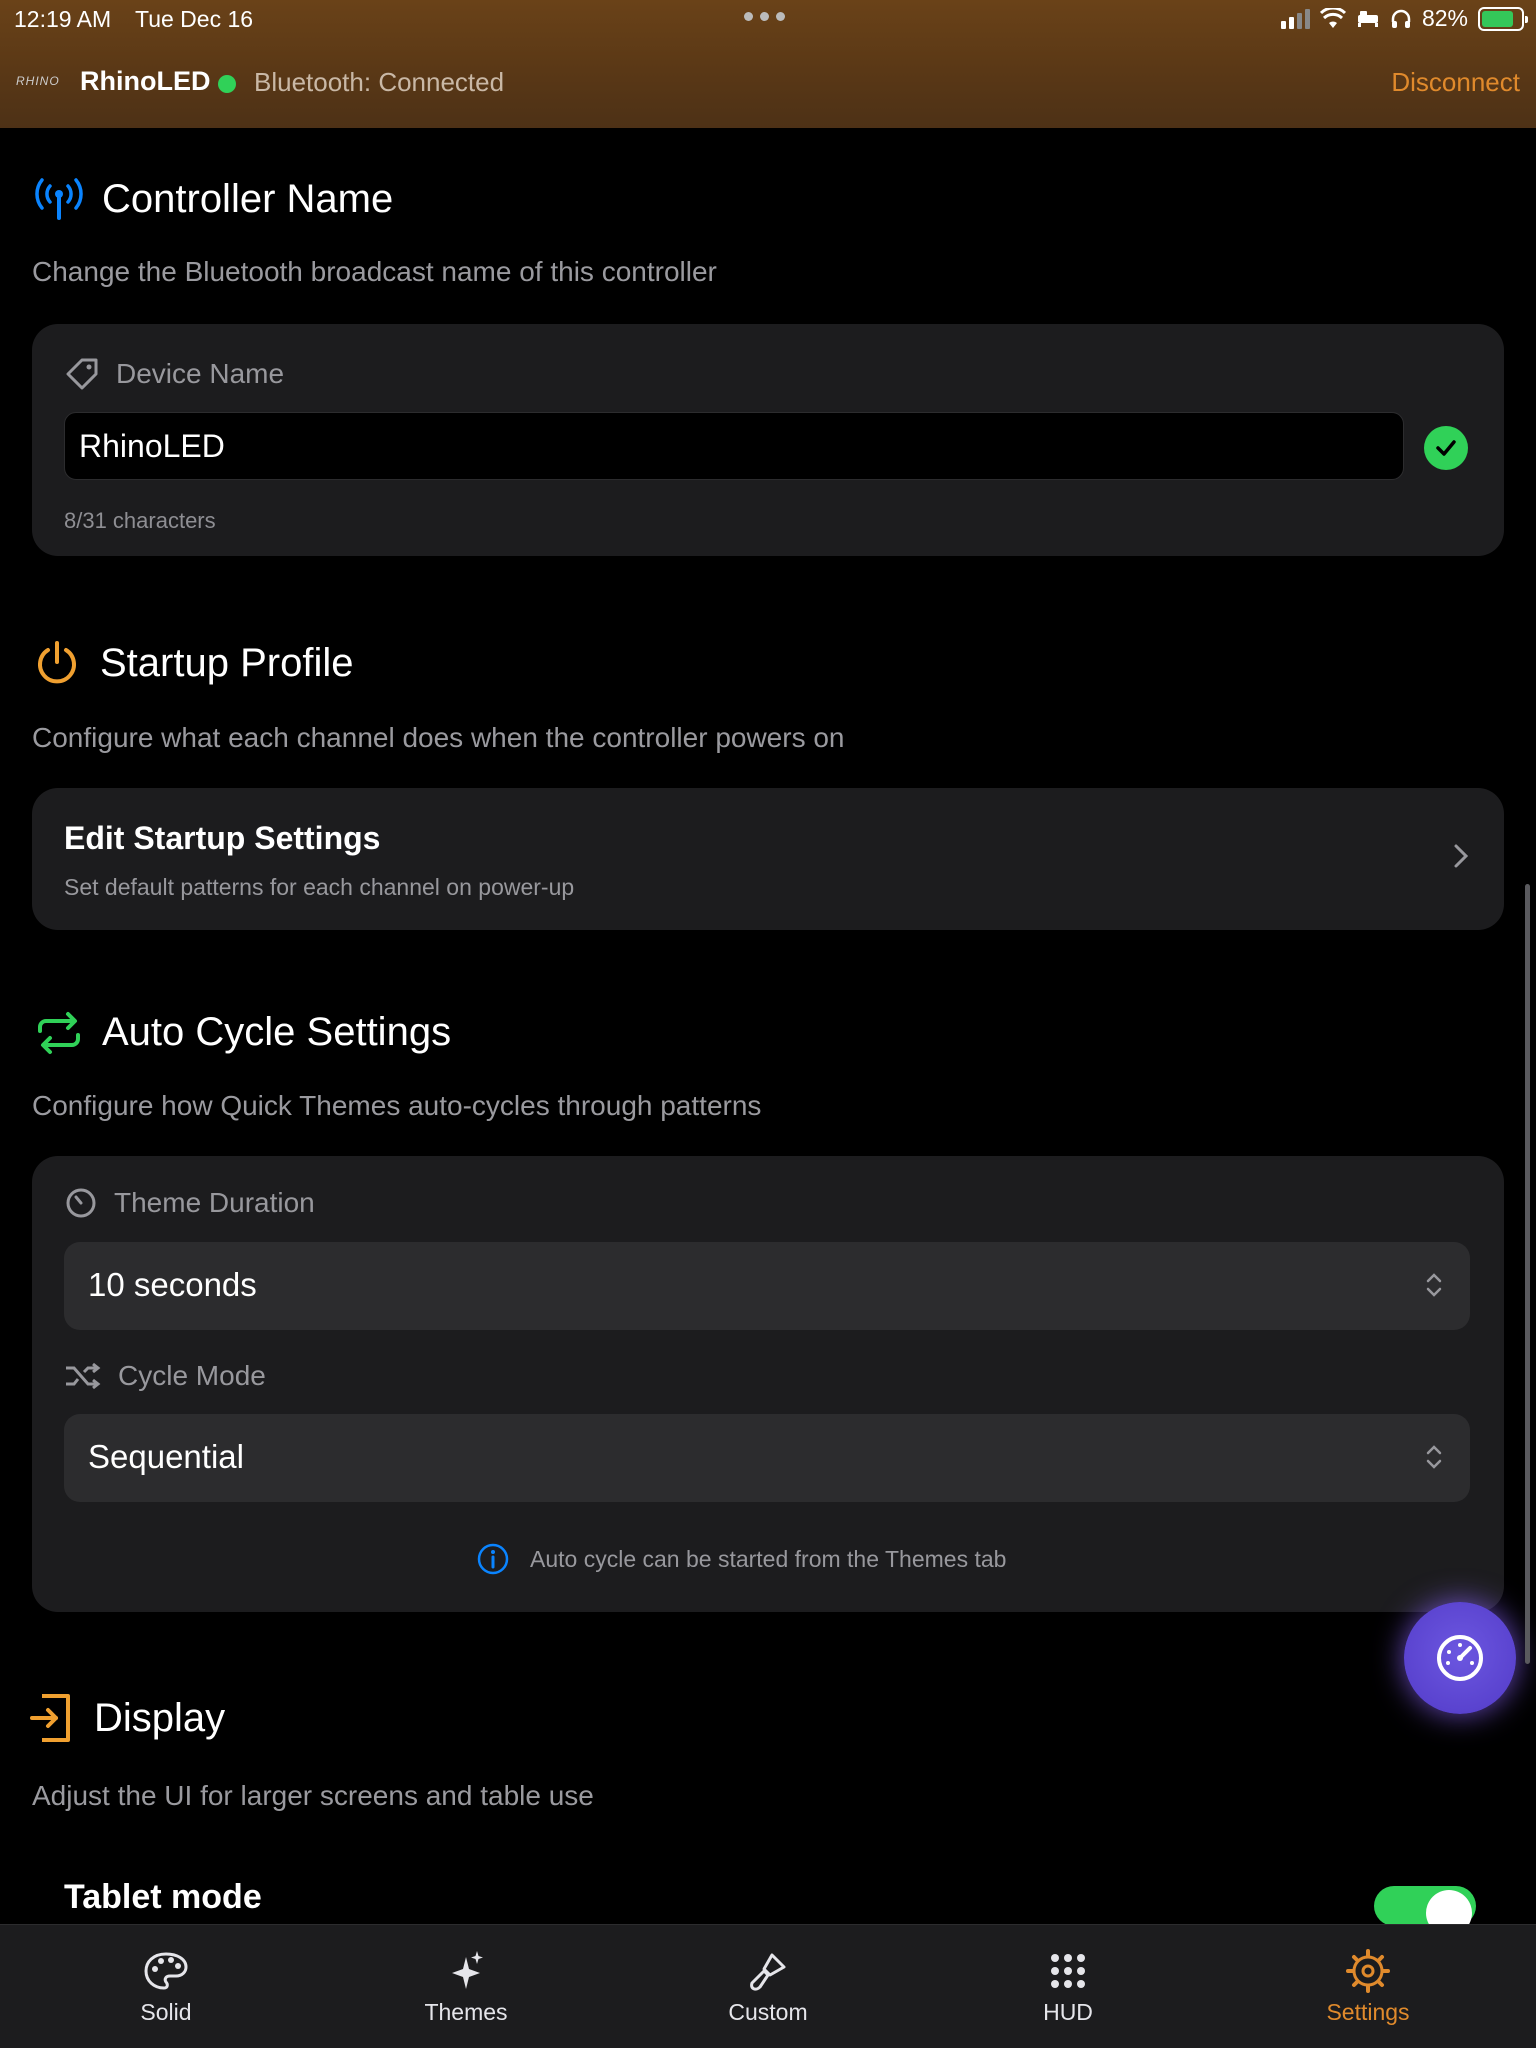 Image resolution: width=1536 pixels, height=2048 pixels. I want to click on tab-solid-label: Solid, so click(166, 2012).